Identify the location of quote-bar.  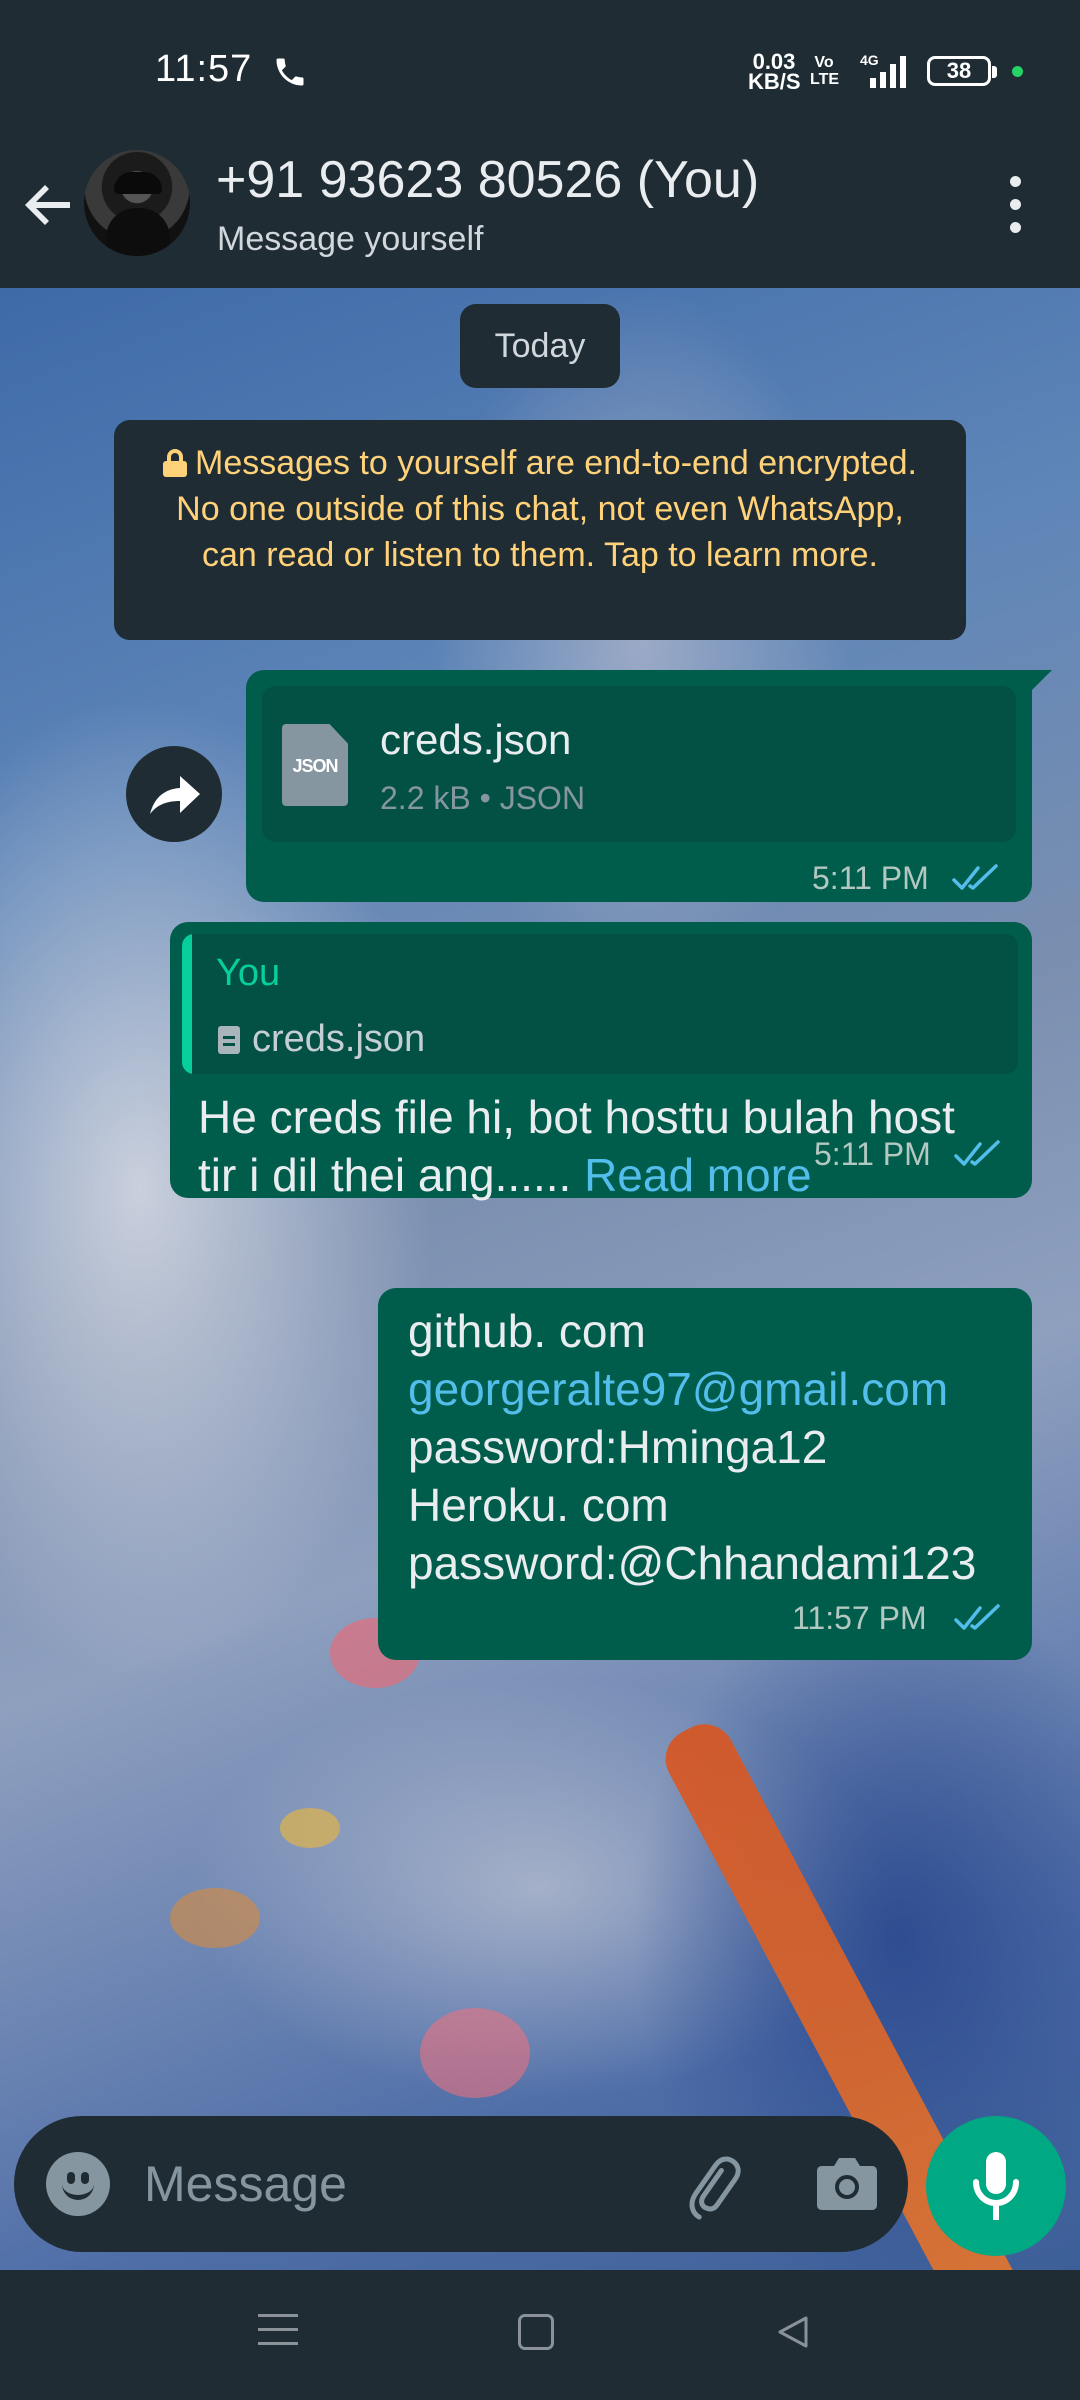
(187, 1004).